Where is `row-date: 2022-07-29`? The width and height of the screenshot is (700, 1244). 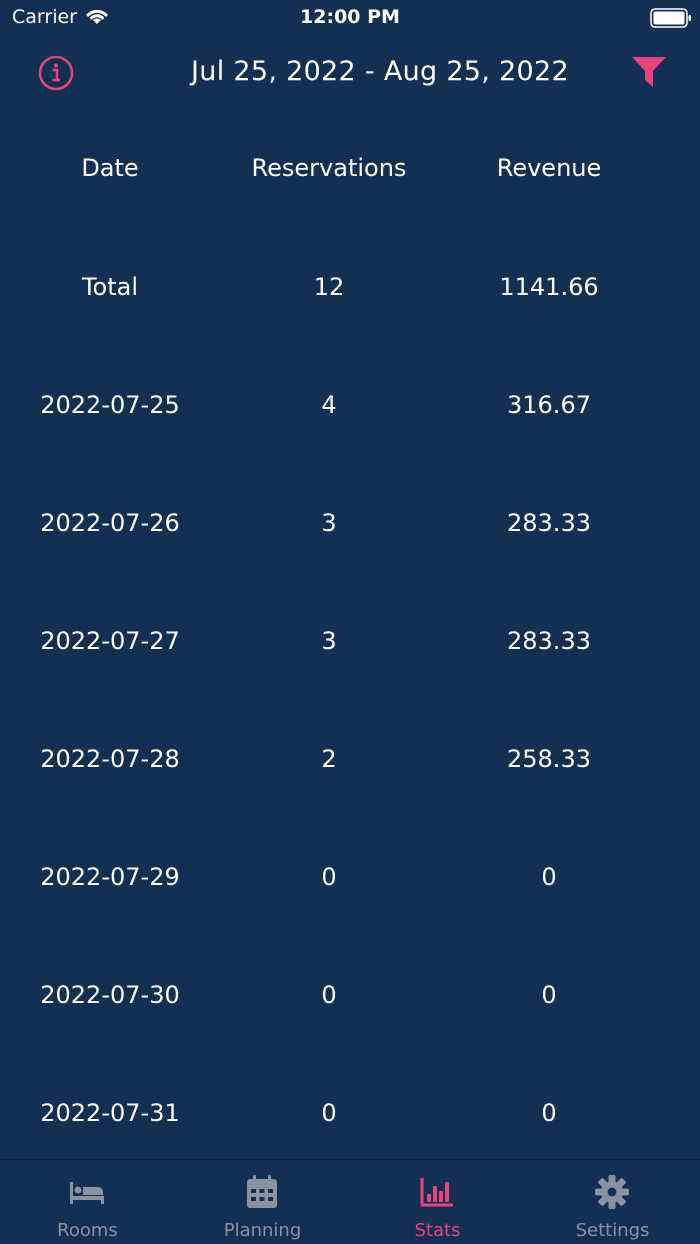 row-date: 2022-07-29 is located at coordinates (110, 877).